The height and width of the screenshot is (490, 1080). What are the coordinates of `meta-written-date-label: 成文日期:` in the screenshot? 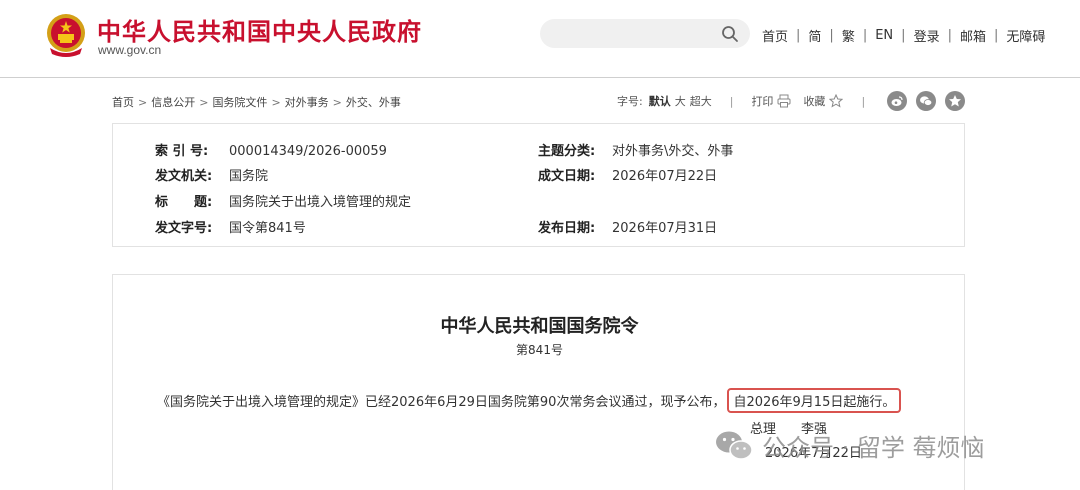 It's located at (567, 176).